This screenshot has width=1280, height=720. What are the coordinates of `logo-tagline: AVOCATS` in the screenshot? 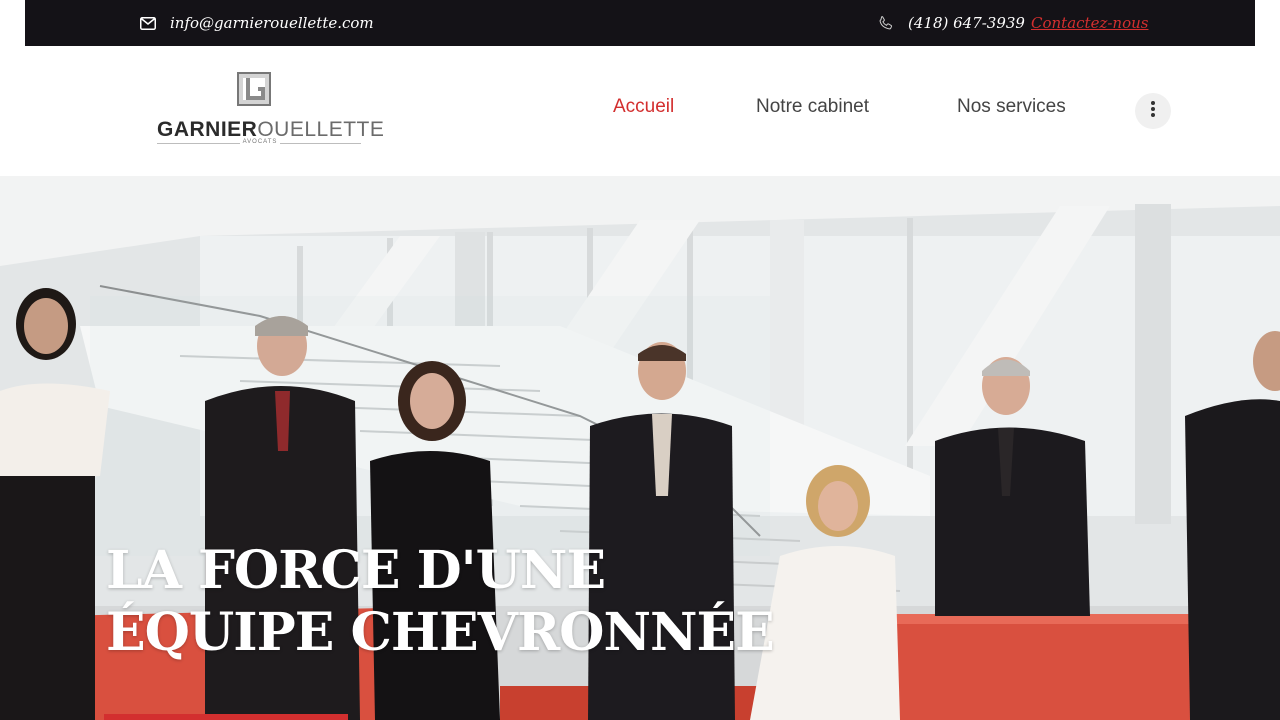 It's located at (260, 142).